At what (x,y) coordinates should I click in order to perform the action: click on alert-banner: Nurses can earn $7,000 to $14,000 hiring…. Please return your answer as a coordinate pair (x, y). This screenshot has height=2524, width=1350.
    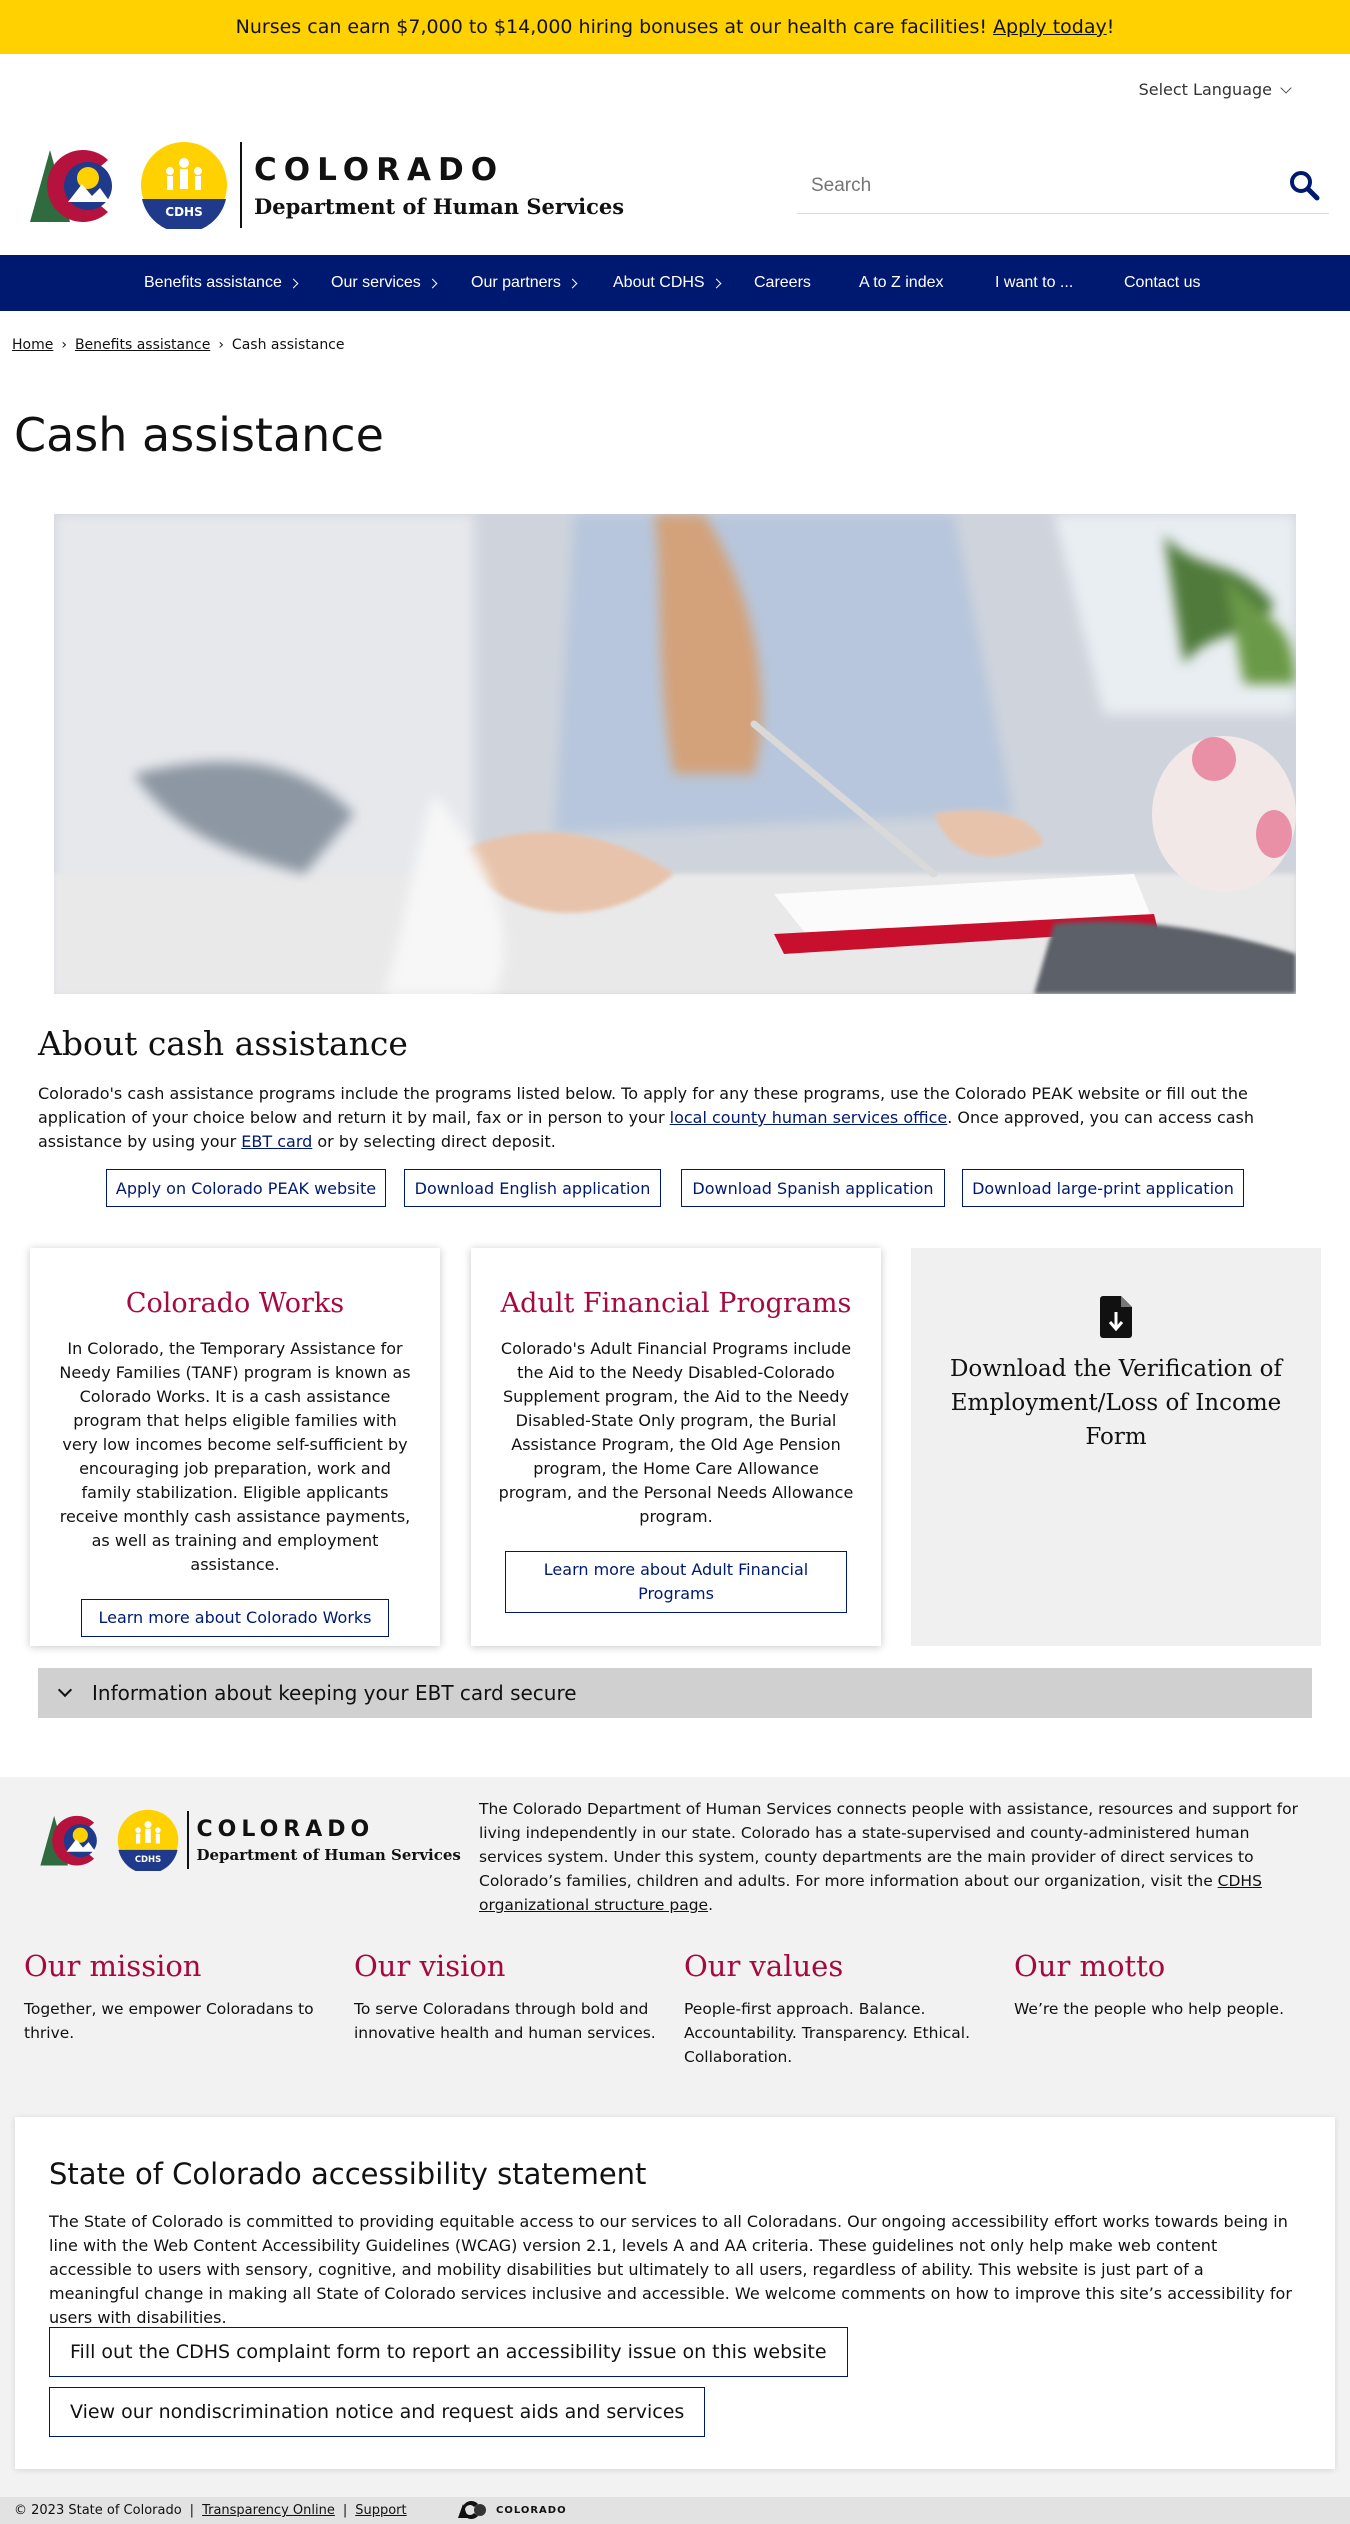
    Looking at the image, I should click on (675, 27).